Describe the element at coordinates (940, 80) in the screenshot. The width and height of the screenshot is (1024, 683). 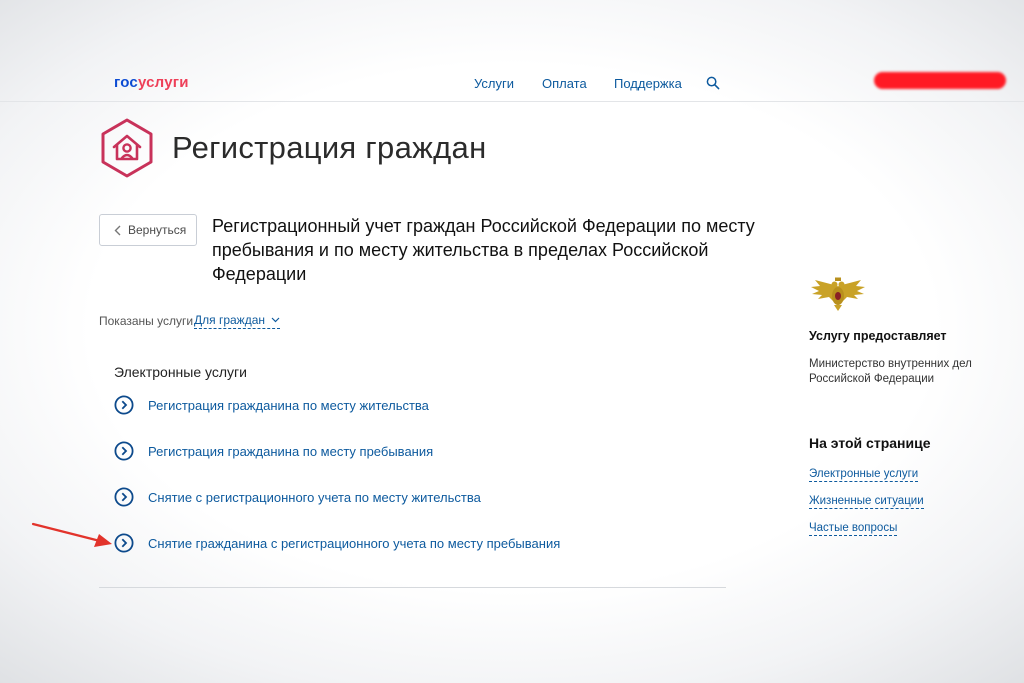
I see `user-account-redacted` at that location.